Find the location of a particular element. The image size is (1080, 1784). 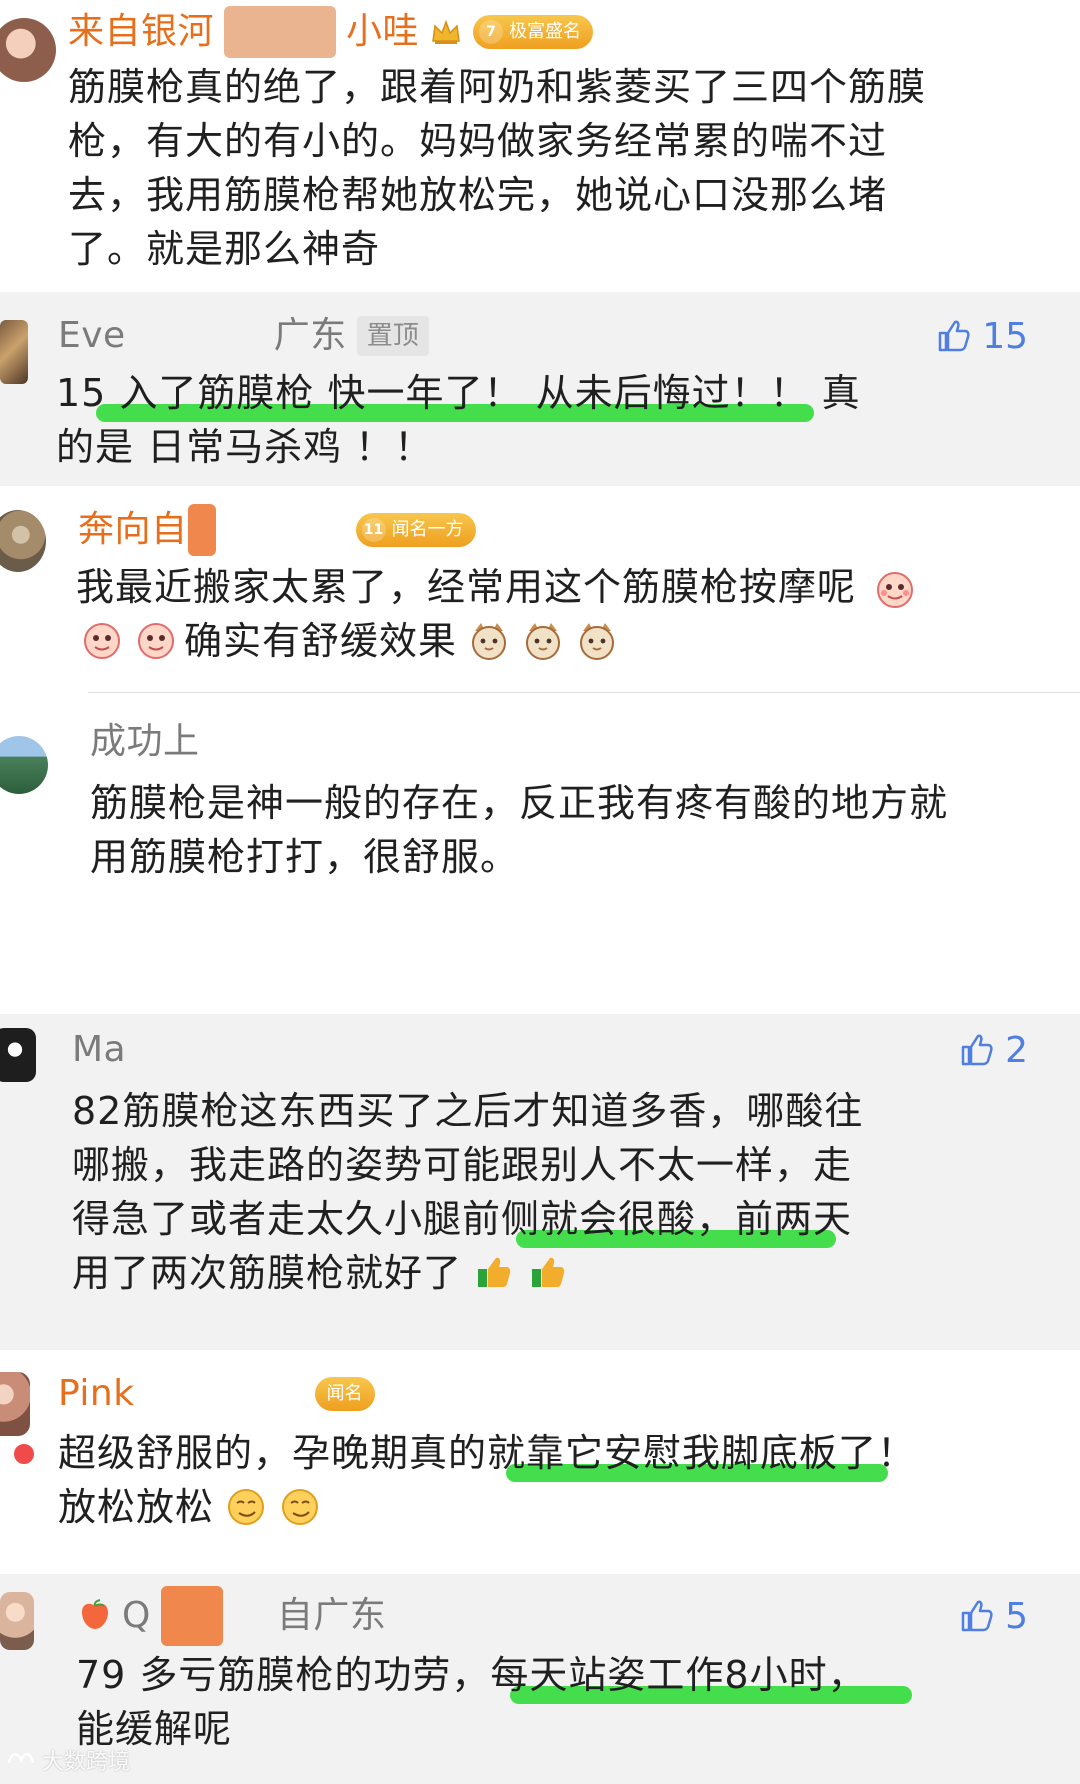

comment-line: 枪，有大的有小的。妈妈做家务经常累的喘不过 is located at coordinates (478, 141).